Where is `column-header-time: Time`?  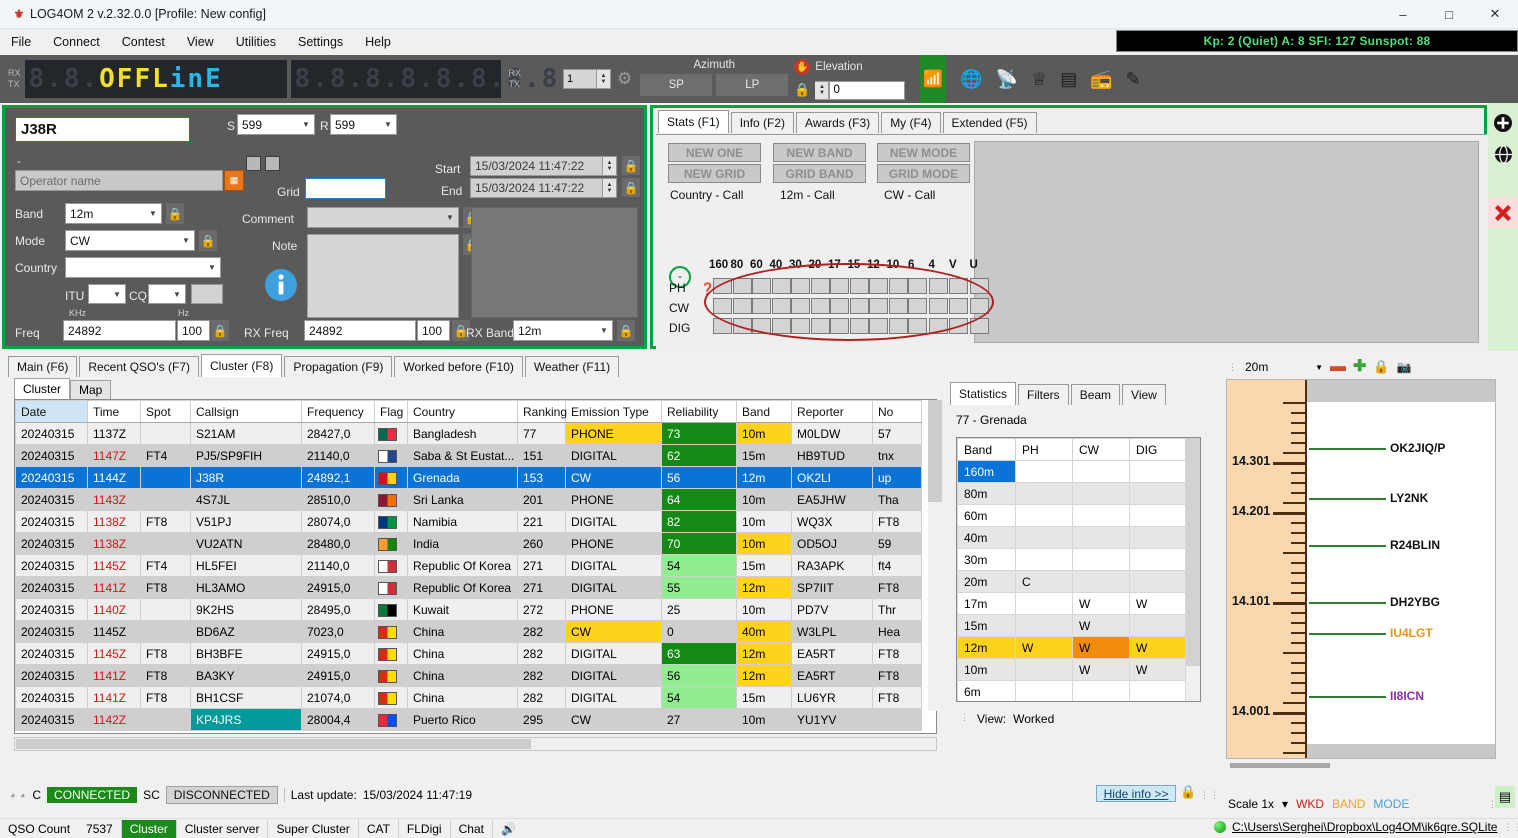
column-header-time: Time is located at coordinates (114, 411).